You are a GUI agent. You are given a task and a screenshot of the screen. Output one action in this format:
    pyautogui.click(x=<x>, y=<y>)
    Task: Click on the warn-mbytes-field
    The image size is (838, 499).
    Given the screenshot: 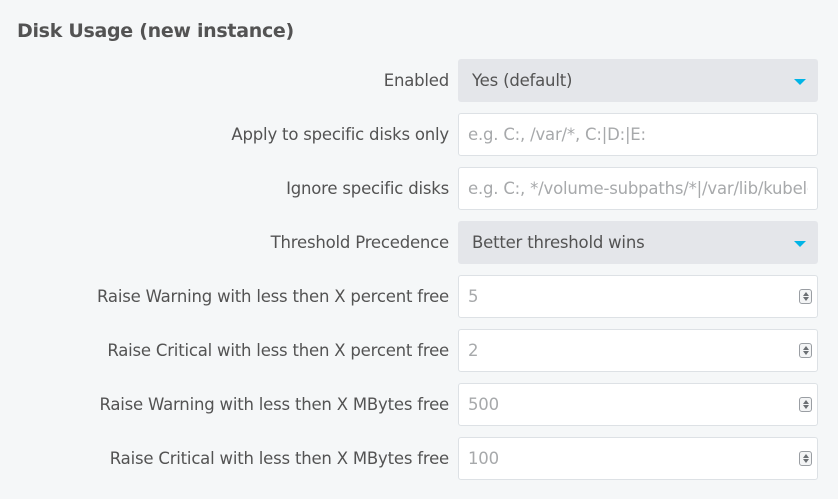 What is the action you would take?
    pyautogui.click(x=638, y=404)
    